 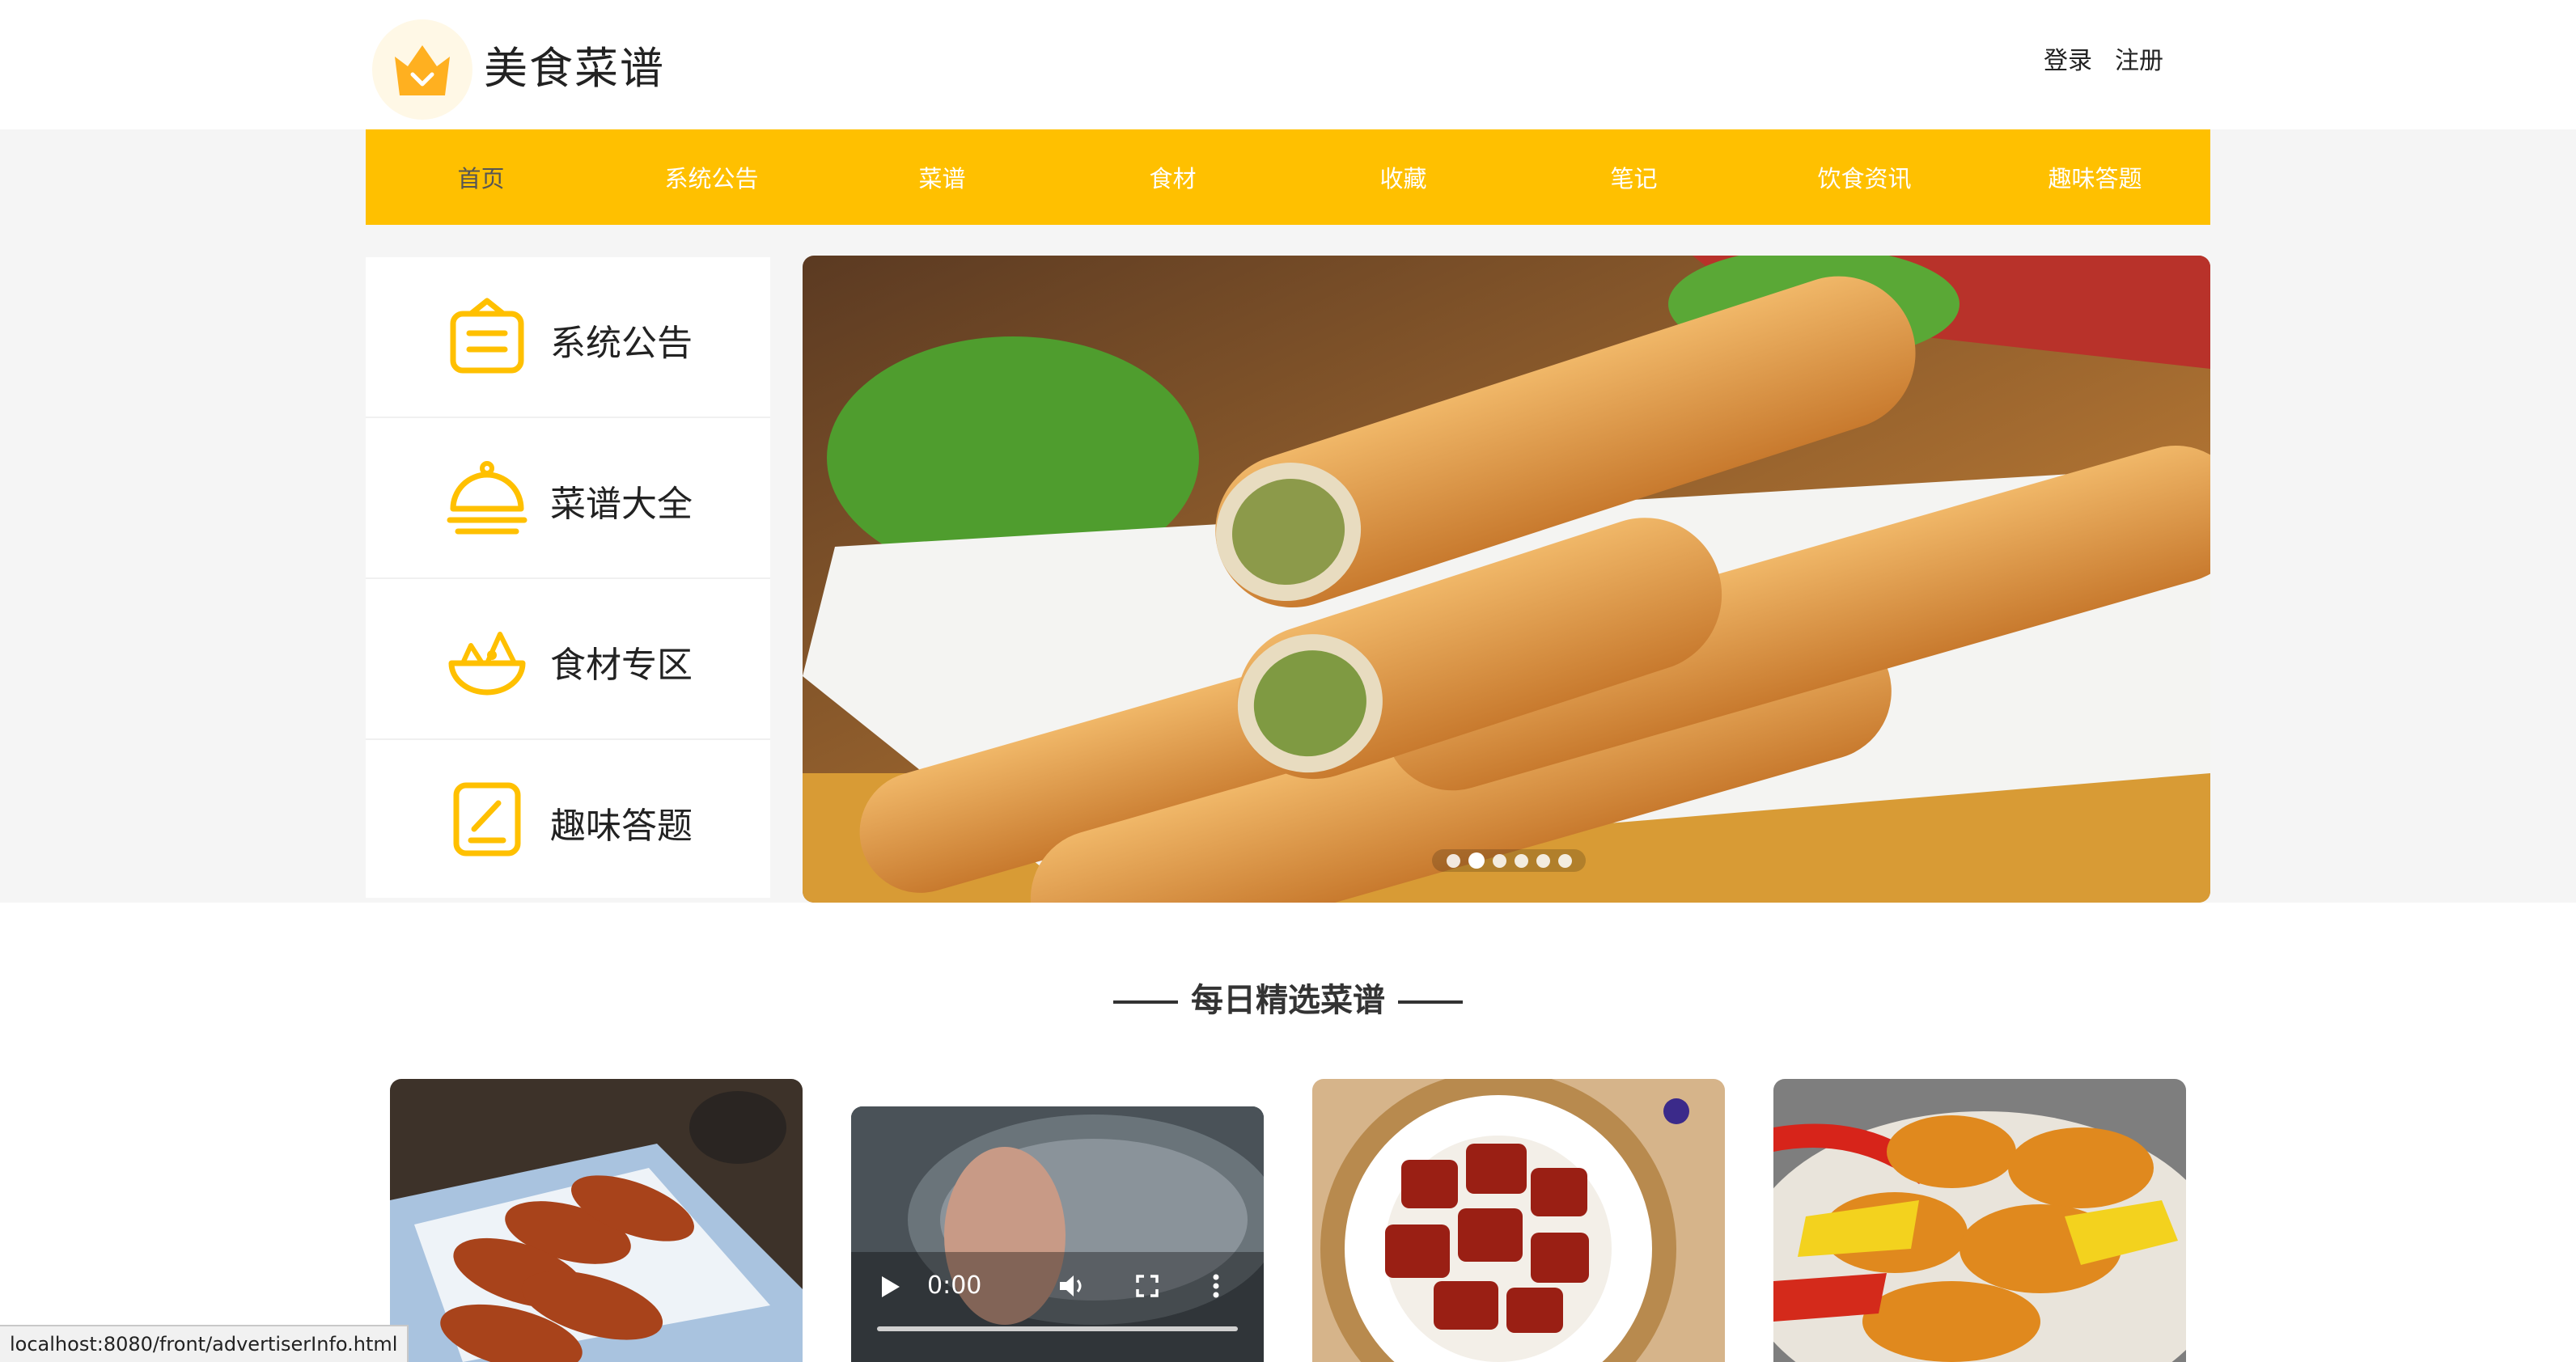 I want to click on nav-item-favorites: 收藏, so click(x=1403, y=177).